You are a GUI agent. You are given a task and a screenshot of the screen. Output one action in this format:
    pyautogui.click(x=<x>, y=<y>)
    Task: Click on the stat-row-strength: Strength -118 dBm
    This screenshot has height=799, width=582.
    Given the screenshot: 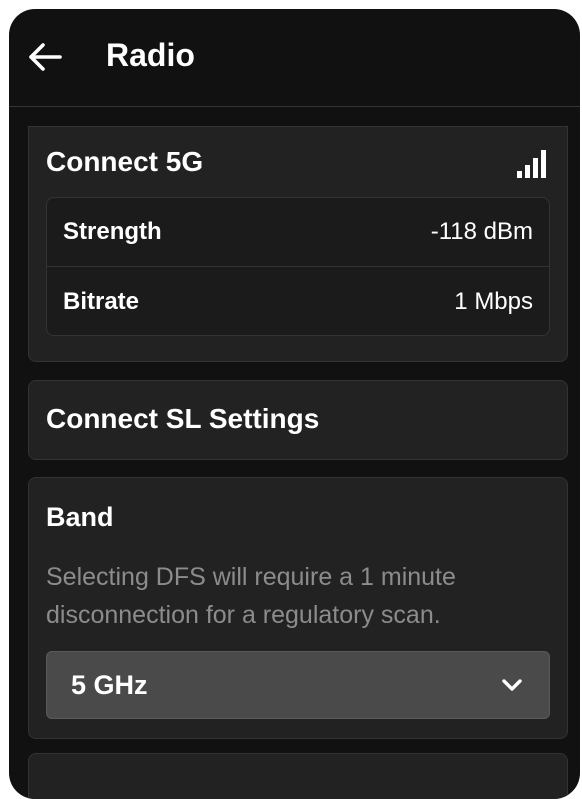 What is the action you would take?
    pyautogui.click(x=298, y=232)
    